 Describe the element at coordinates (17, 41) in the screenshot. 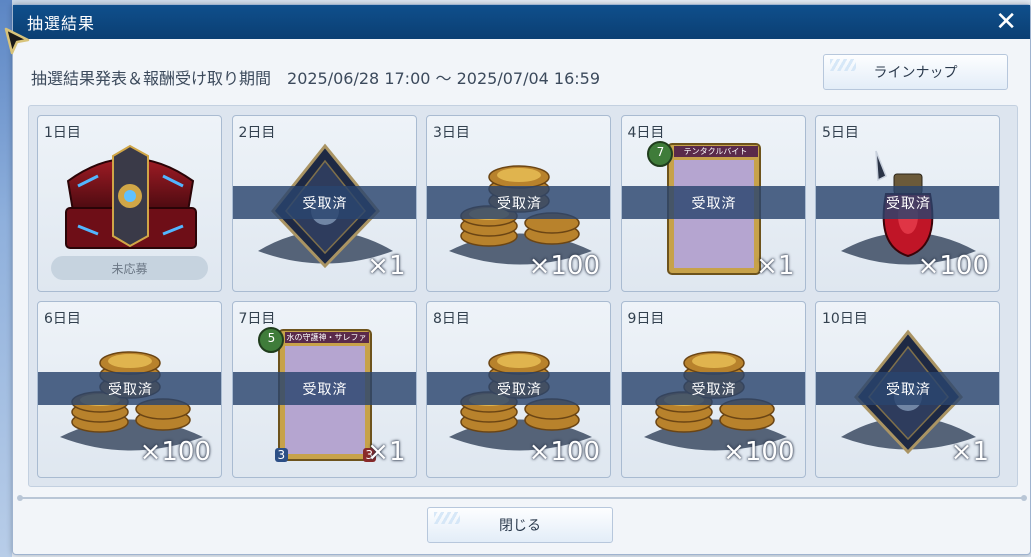

I see `pointer-cursor-icon` at that location.